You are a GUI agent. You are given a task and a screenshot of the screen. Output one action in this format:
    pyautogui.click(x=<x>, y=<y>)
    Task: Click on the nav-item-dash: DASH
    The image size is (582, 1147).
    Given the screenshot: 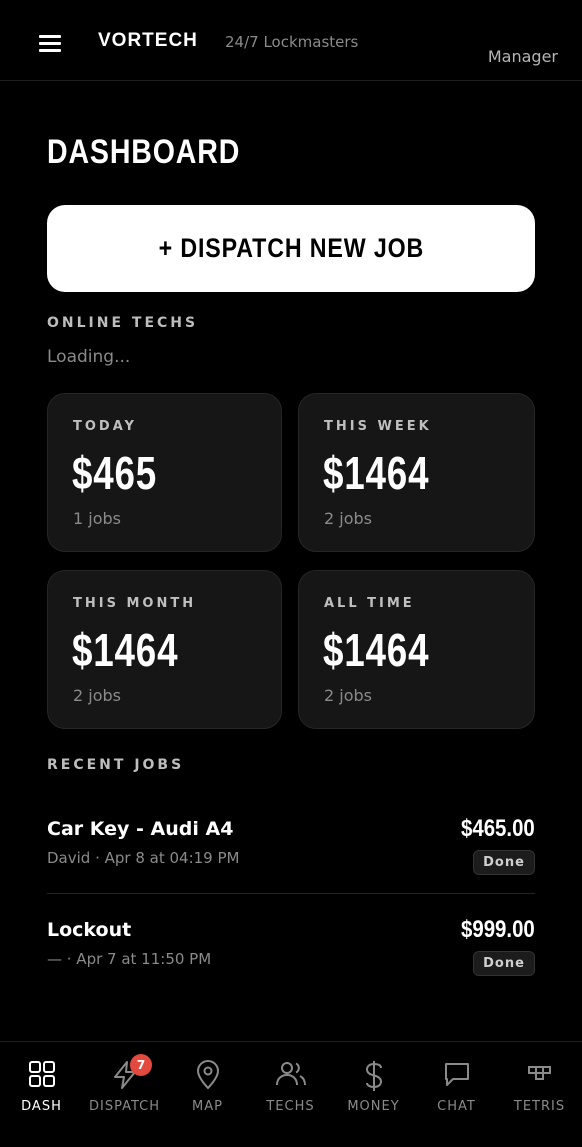 What is the action you would take?
    pyautogui.click(x=41, y=1094)
    